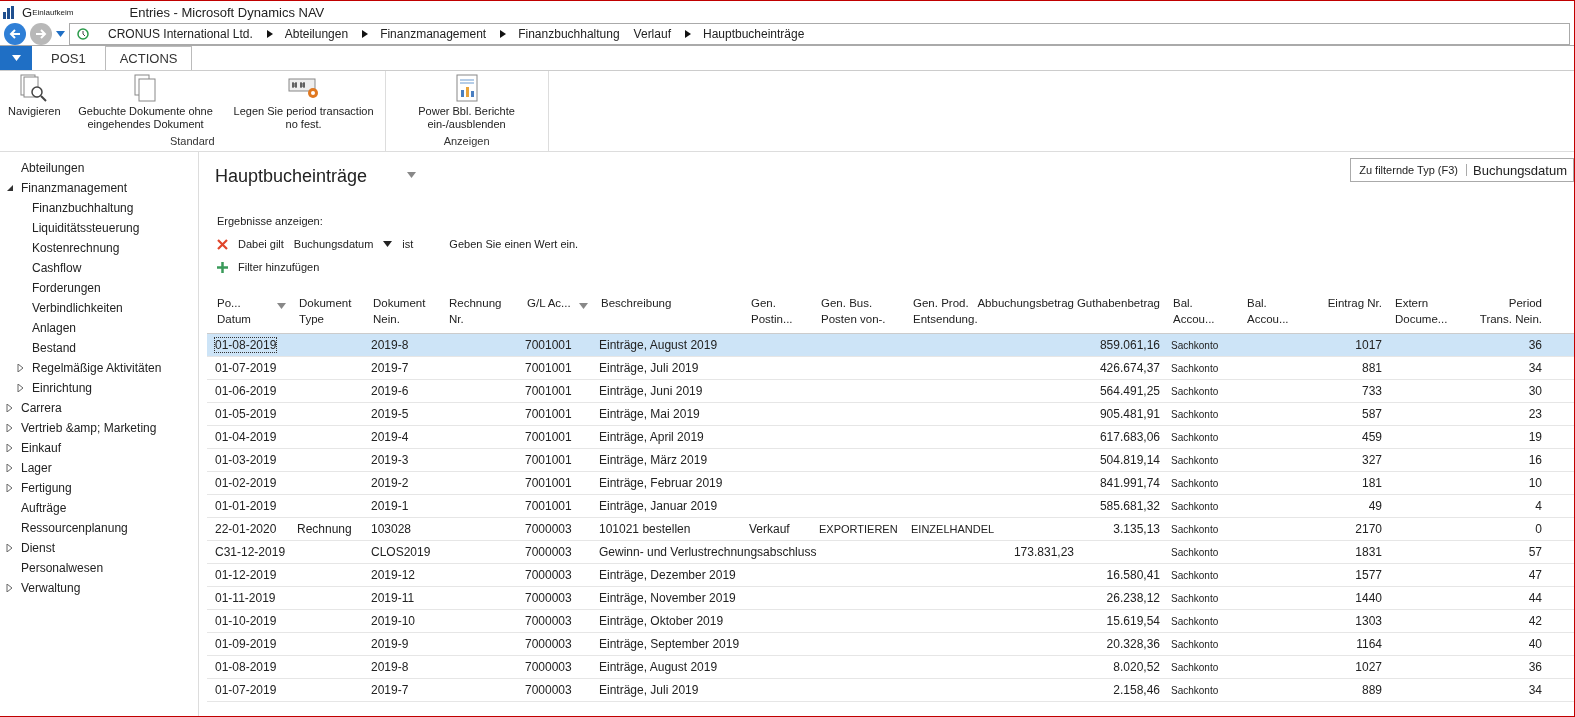  Describe the element at coordinates (1129, 391) in the screenshot. I see `table-cell: 564.491,25` at that location.